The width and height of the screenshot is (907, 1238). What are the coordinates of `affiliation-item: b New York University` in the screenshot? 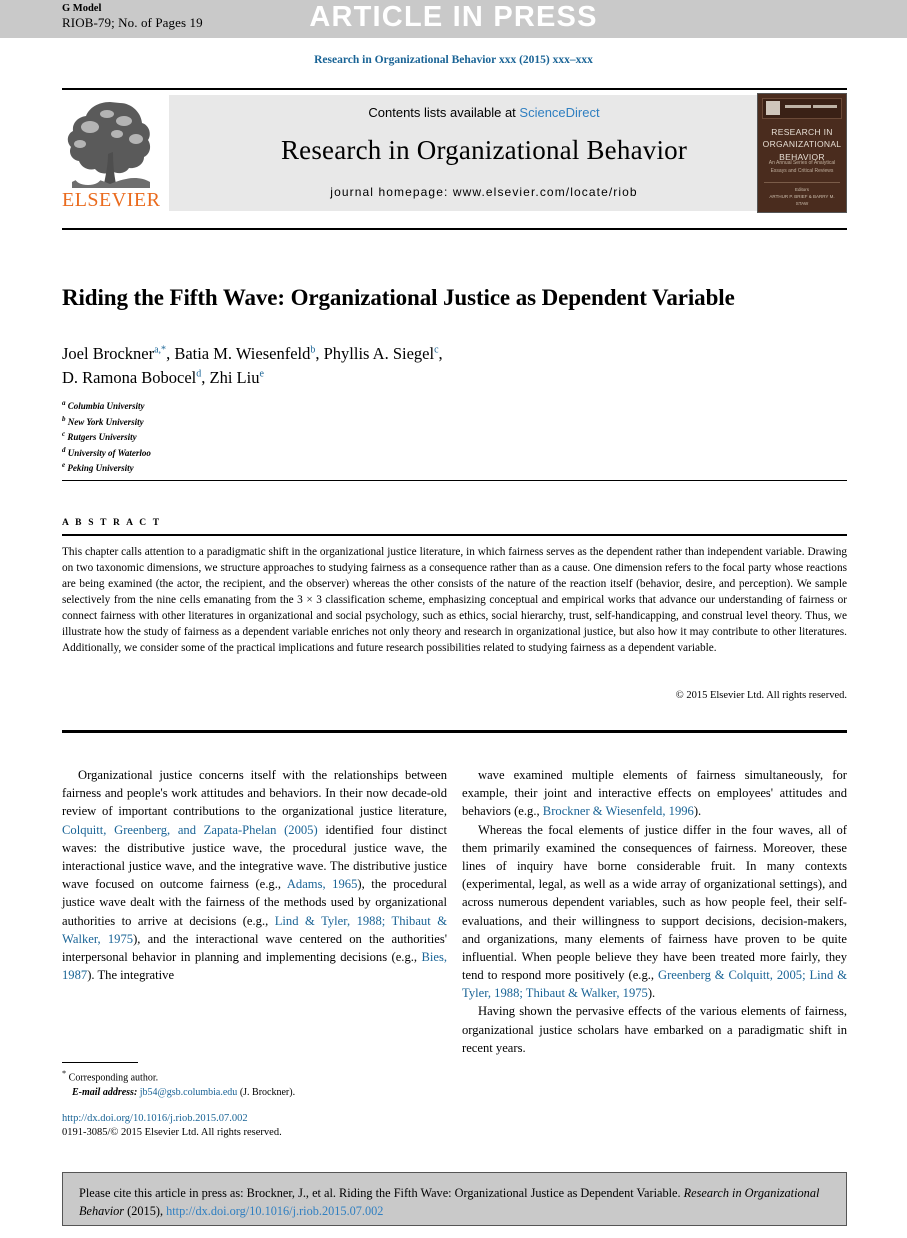 It's located at (312, 422).